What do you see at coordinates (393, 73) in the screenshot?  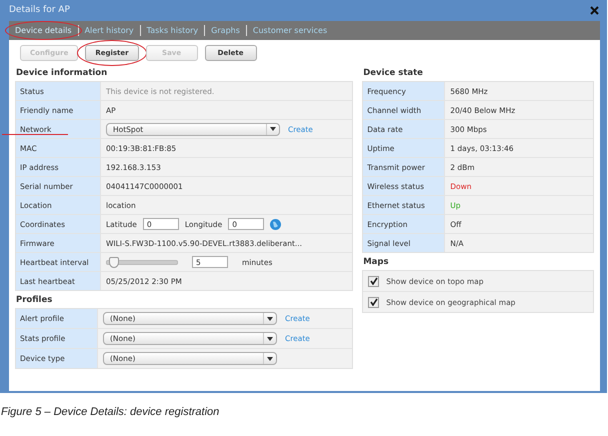 I see `section-heading: Device state` at bounding box center [393, 73].